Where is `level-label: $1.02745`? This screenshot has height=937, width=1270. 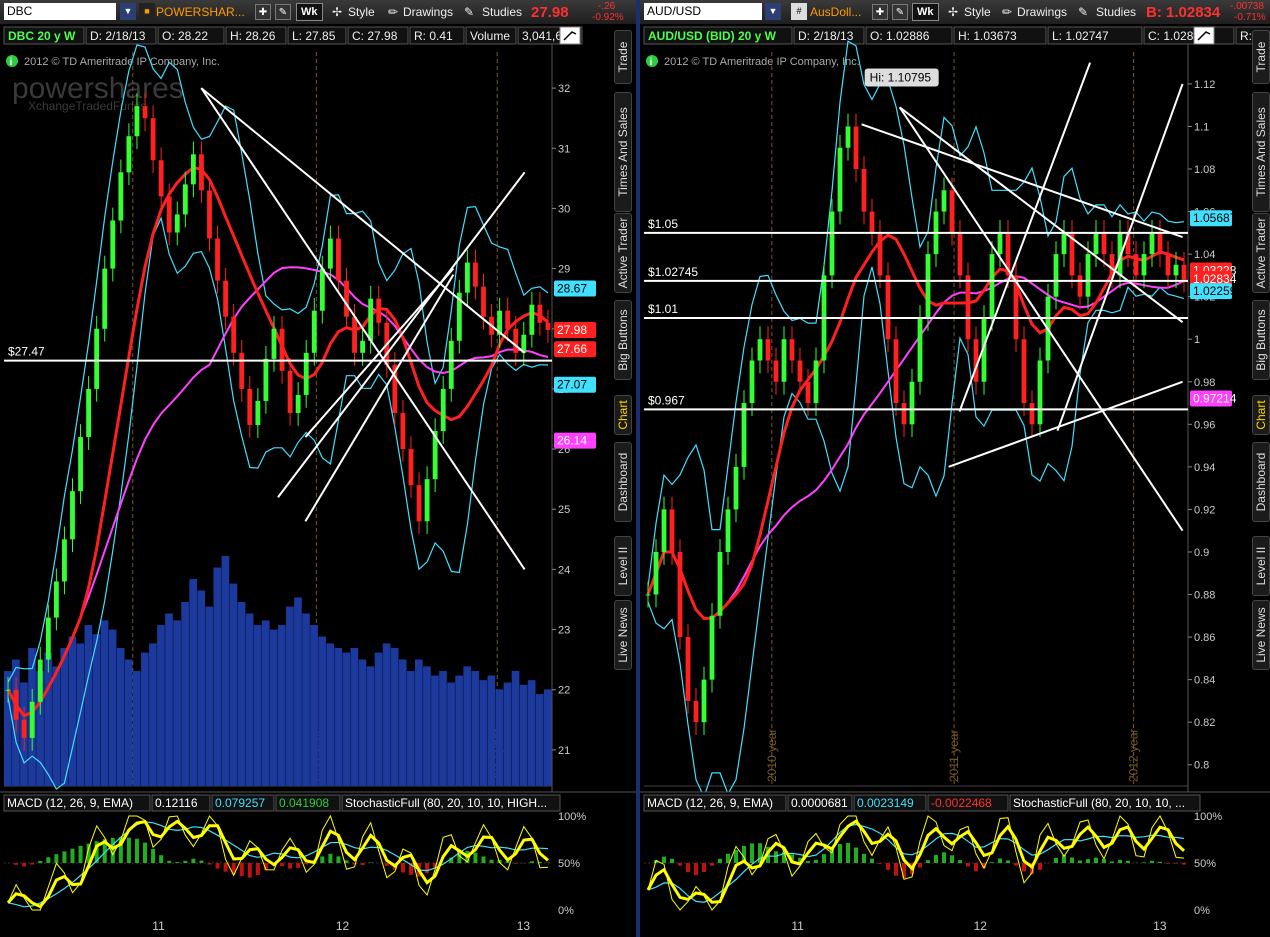
level-label: $1.02745 is located at coordinates (673, 272).